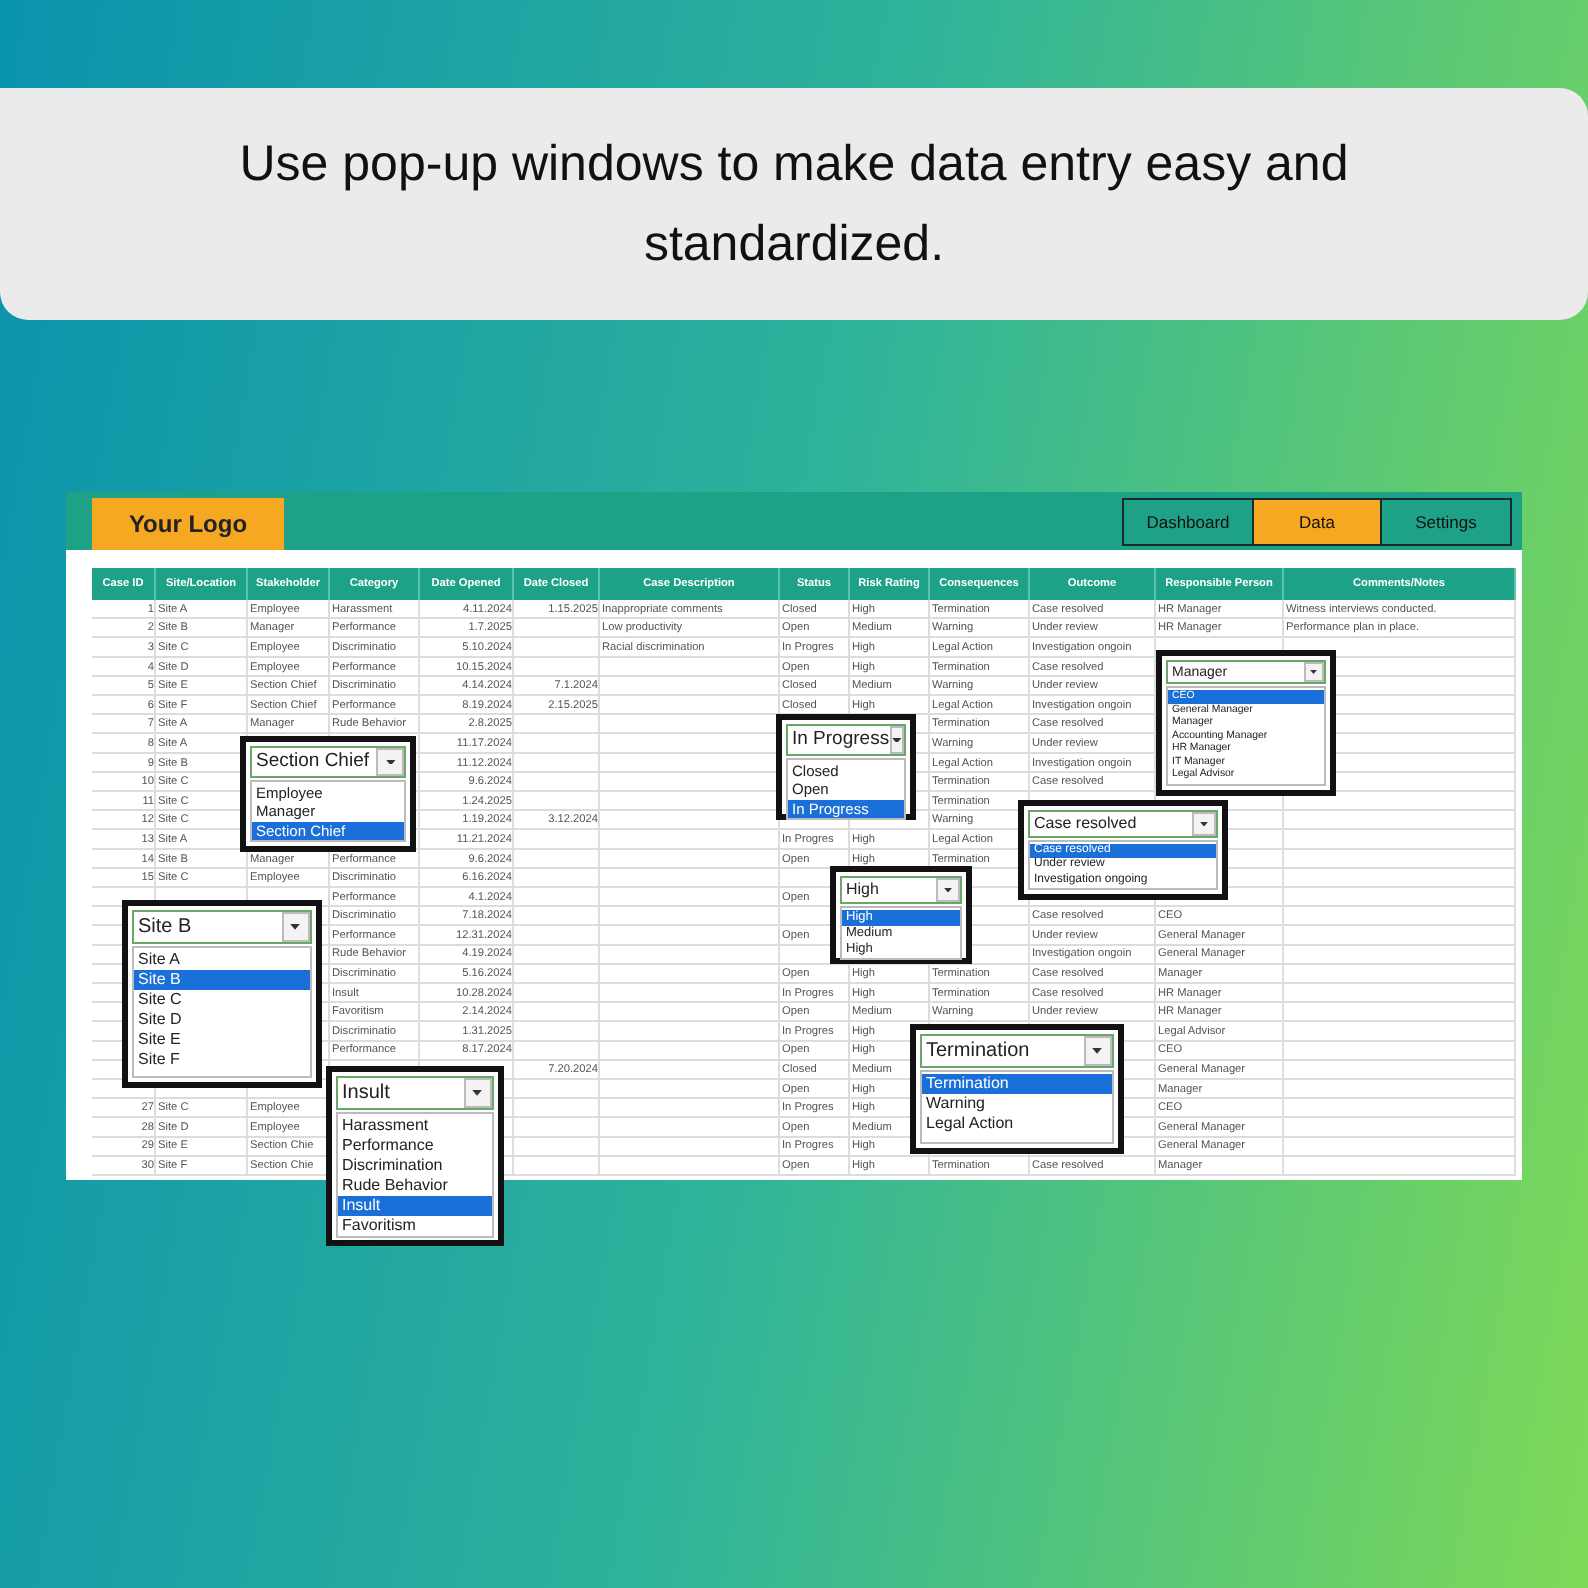 This screenshot has height=1588, width=1588. Describe the element at coordinates (1123, 824) in the screenshot. I see `dropdown-field: Case resolved` at that location.